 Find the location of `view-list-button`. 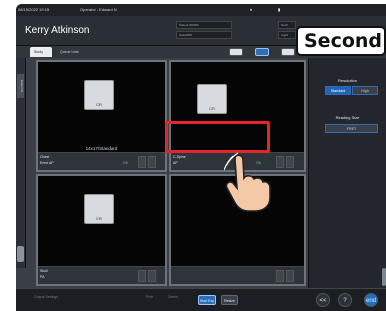

view-list-button is located at coordinates (288, 52).